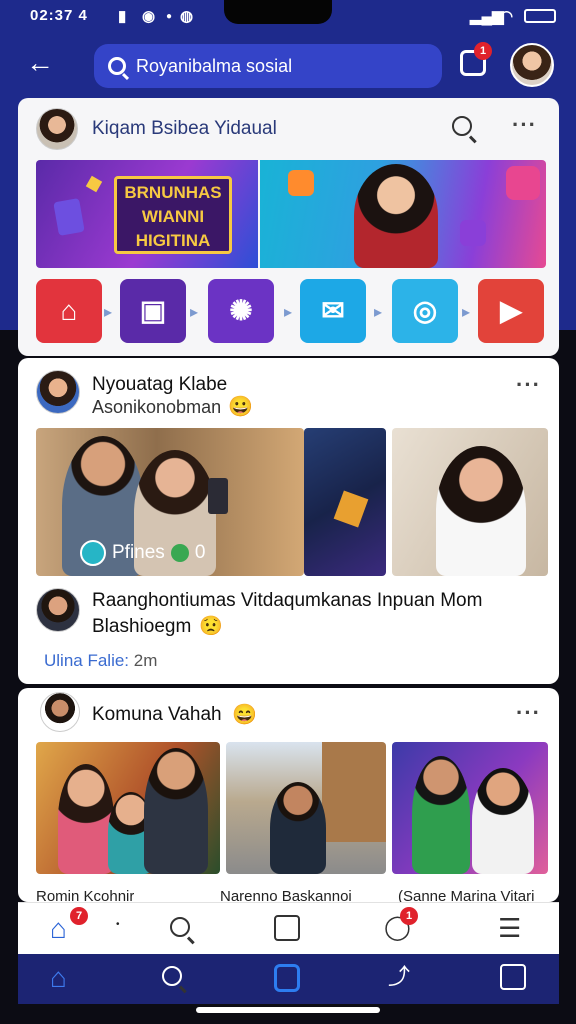  I want to click on tab-bar: ⌂ 7 • ◯ 1 ☰, so click(288, 928).